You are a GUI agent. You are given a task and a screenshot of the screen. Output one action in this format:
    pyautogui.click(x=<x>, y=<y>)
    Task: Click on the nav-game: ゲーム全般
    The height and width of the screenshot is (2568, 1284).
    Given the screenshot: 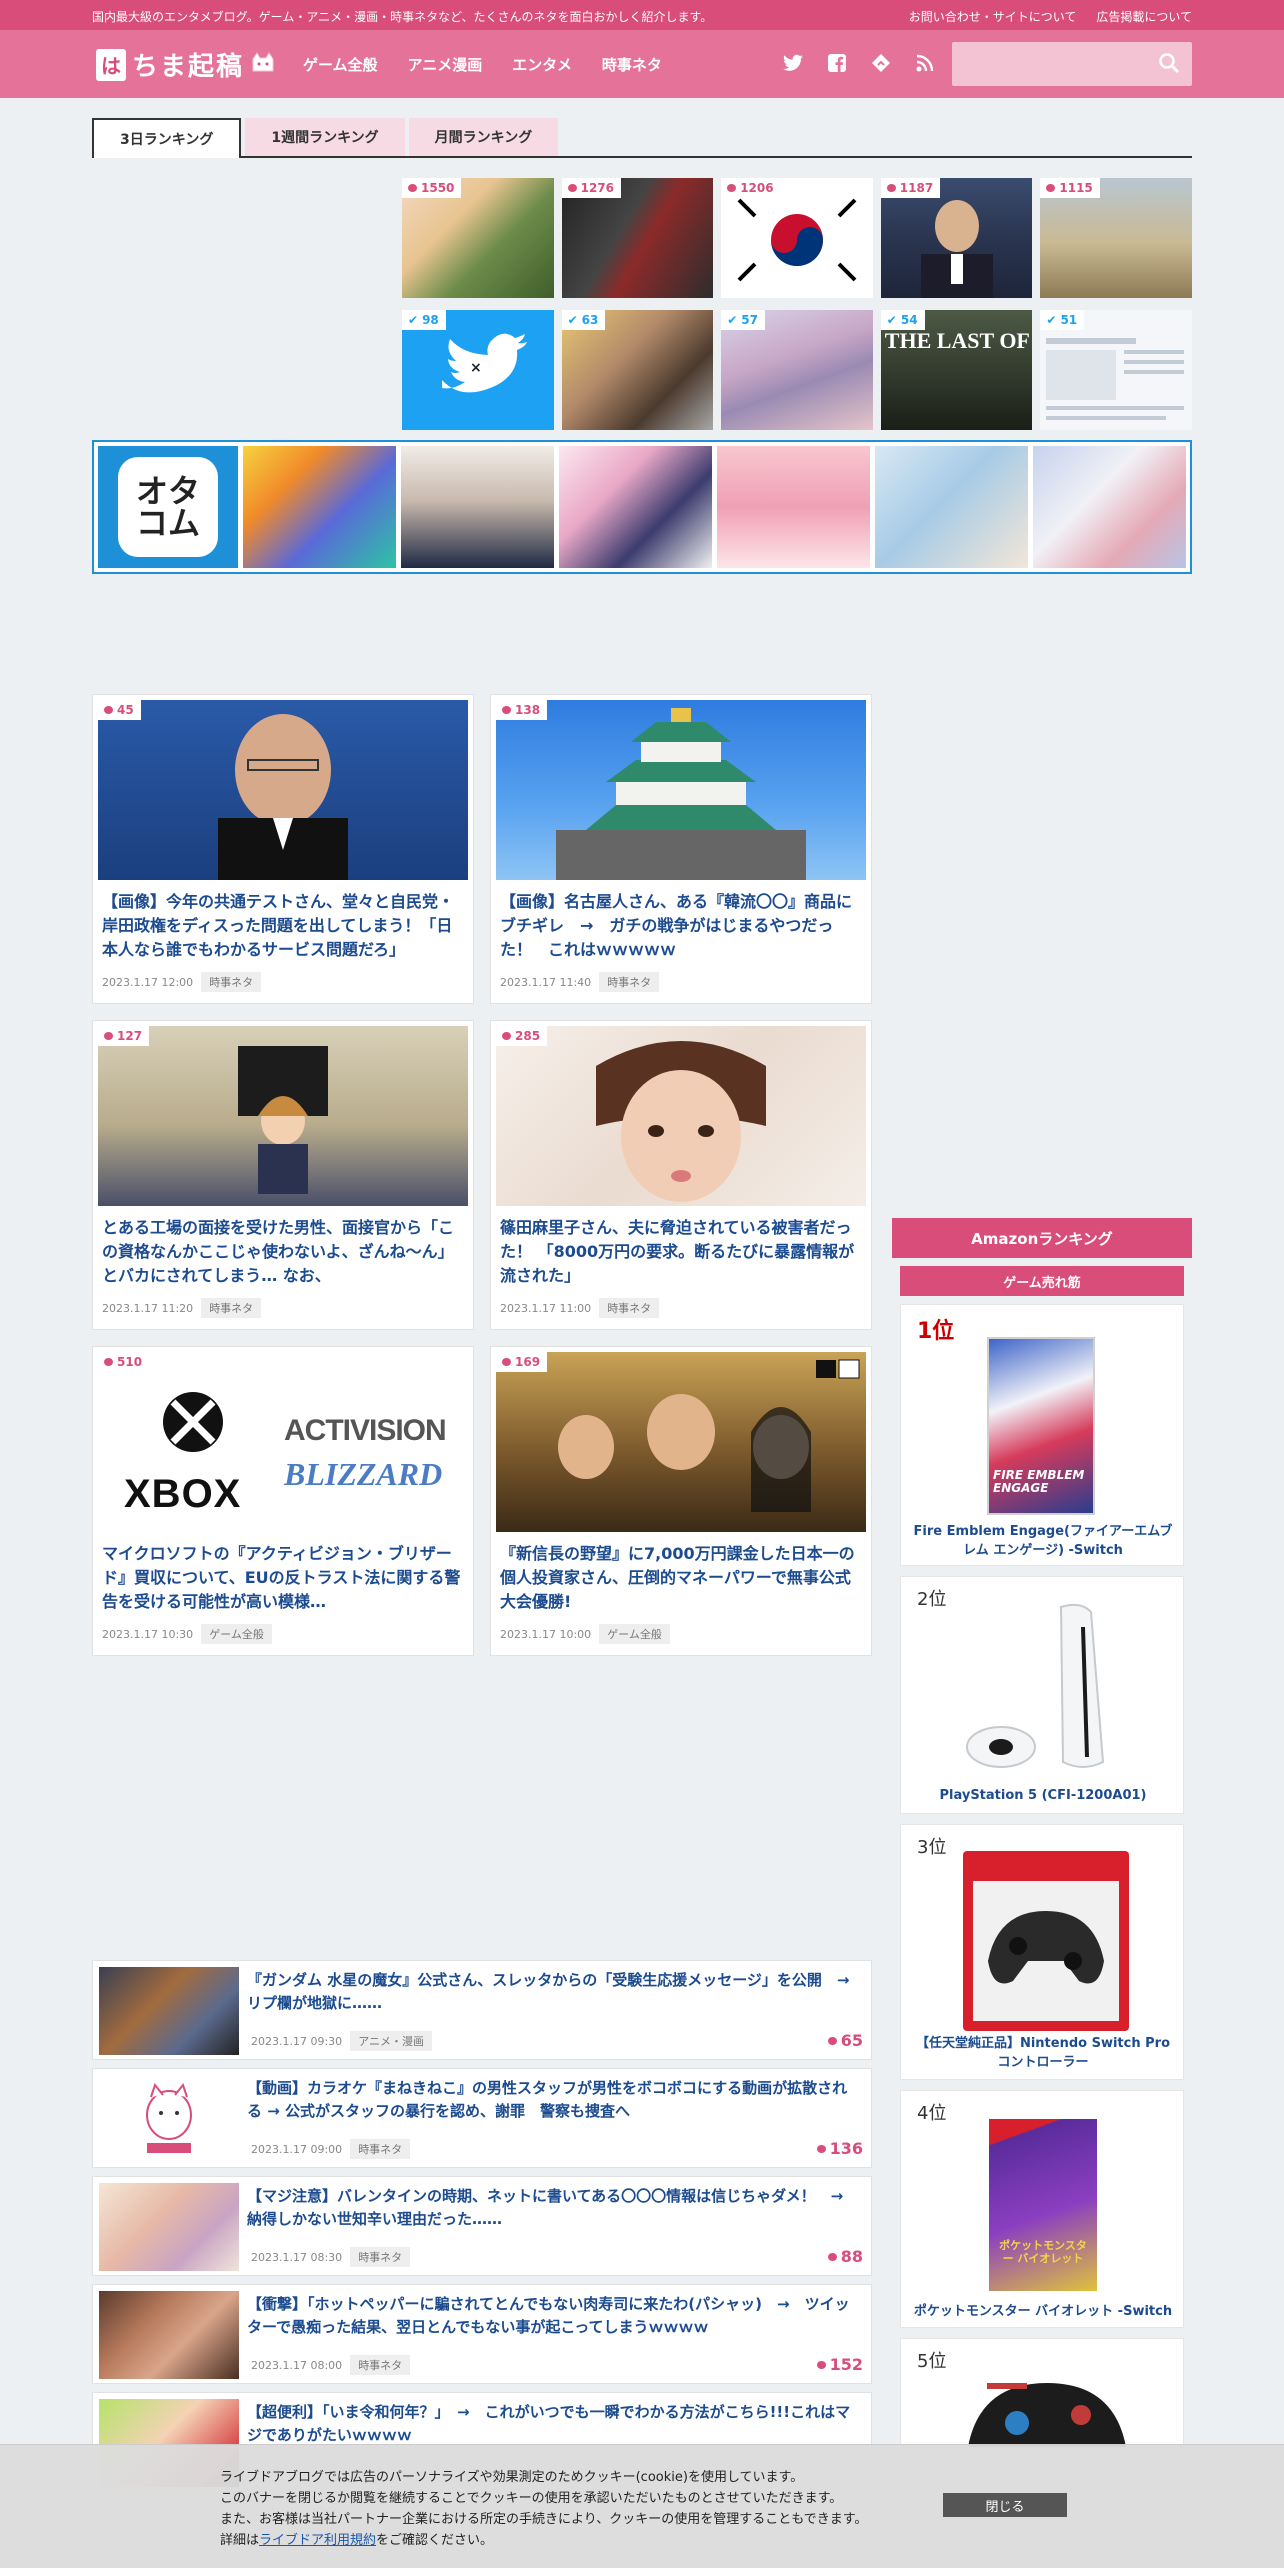 What is the action you would take?
    pyautogui.click(x=340, y=64)
    